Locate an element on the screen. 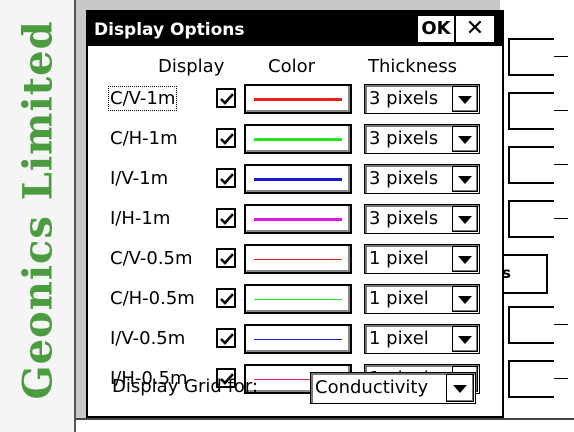 The height and width of the screenshot is (432, 574). display-grid-select: Conductivity is located at coordinates (393, 388).